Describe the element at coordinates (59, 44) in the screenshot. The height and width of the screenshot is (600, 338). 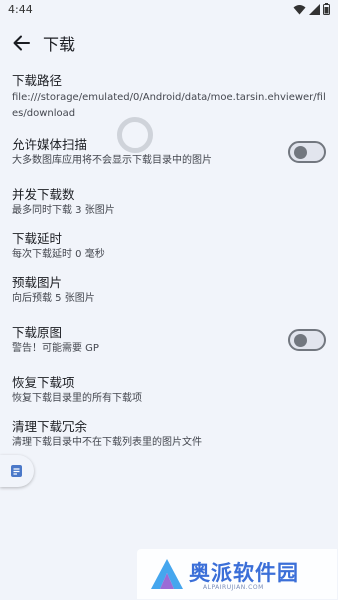
I see `page-title: 下载` at that location.